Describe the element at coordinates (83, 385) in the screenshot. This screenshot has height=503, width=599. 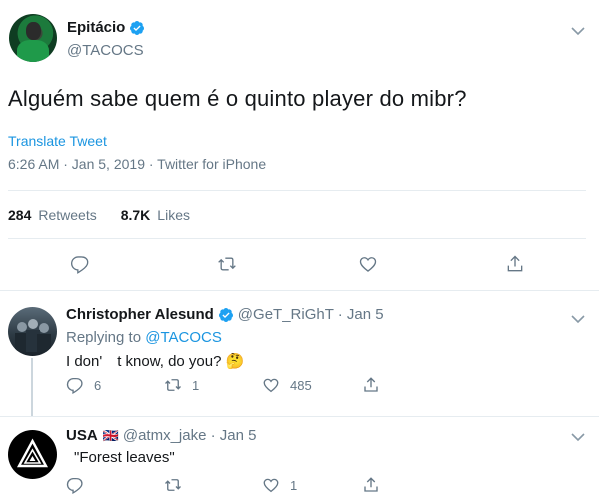
I see `reply-button: 6` at that location.